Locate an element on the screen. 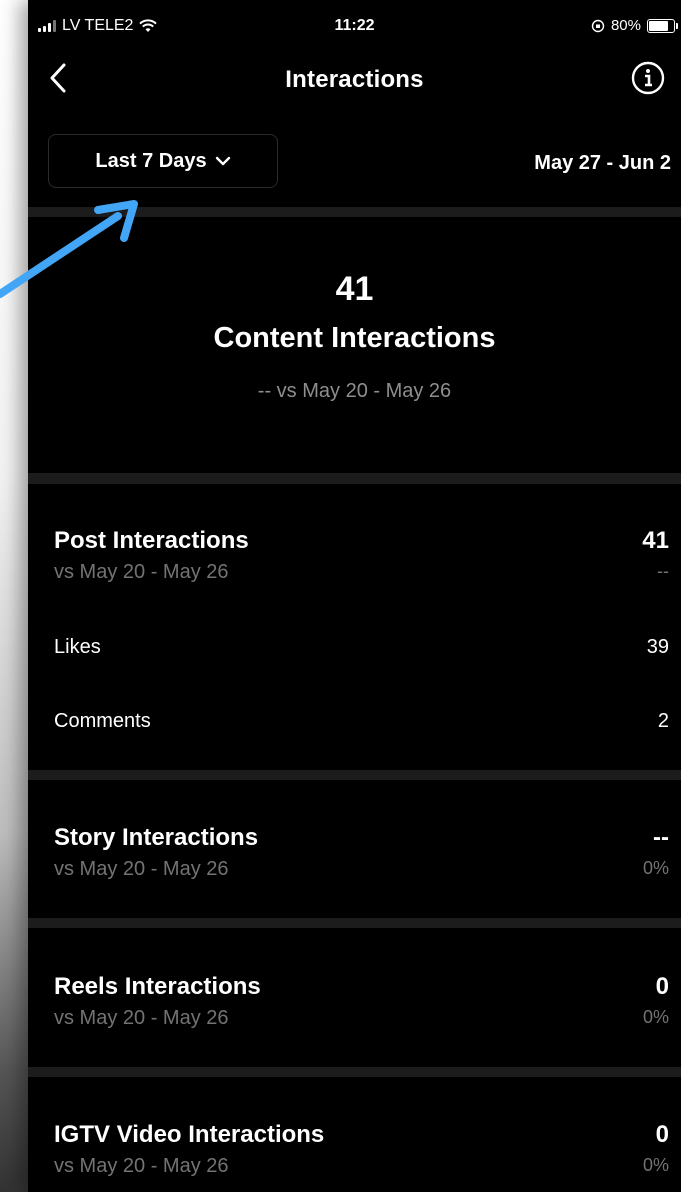 This screenshot has width=681, height=1192. row-title: Post Interactions is located at coordinates (151, 540).